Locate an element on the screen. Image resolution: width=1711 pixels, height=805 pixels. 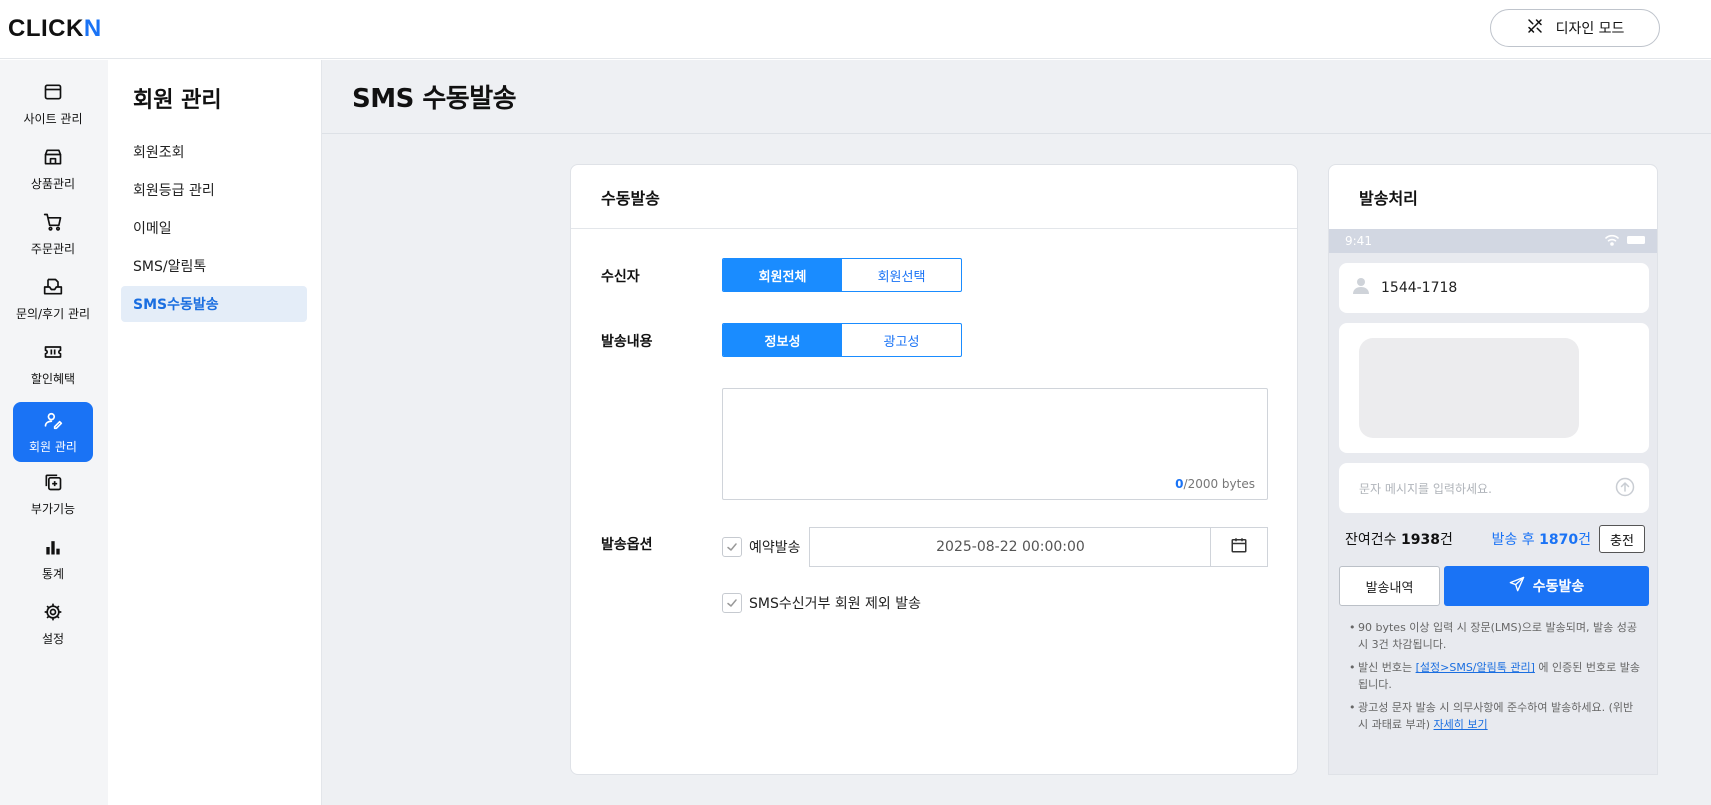
gear-icon is located at coordinates (53, 613).